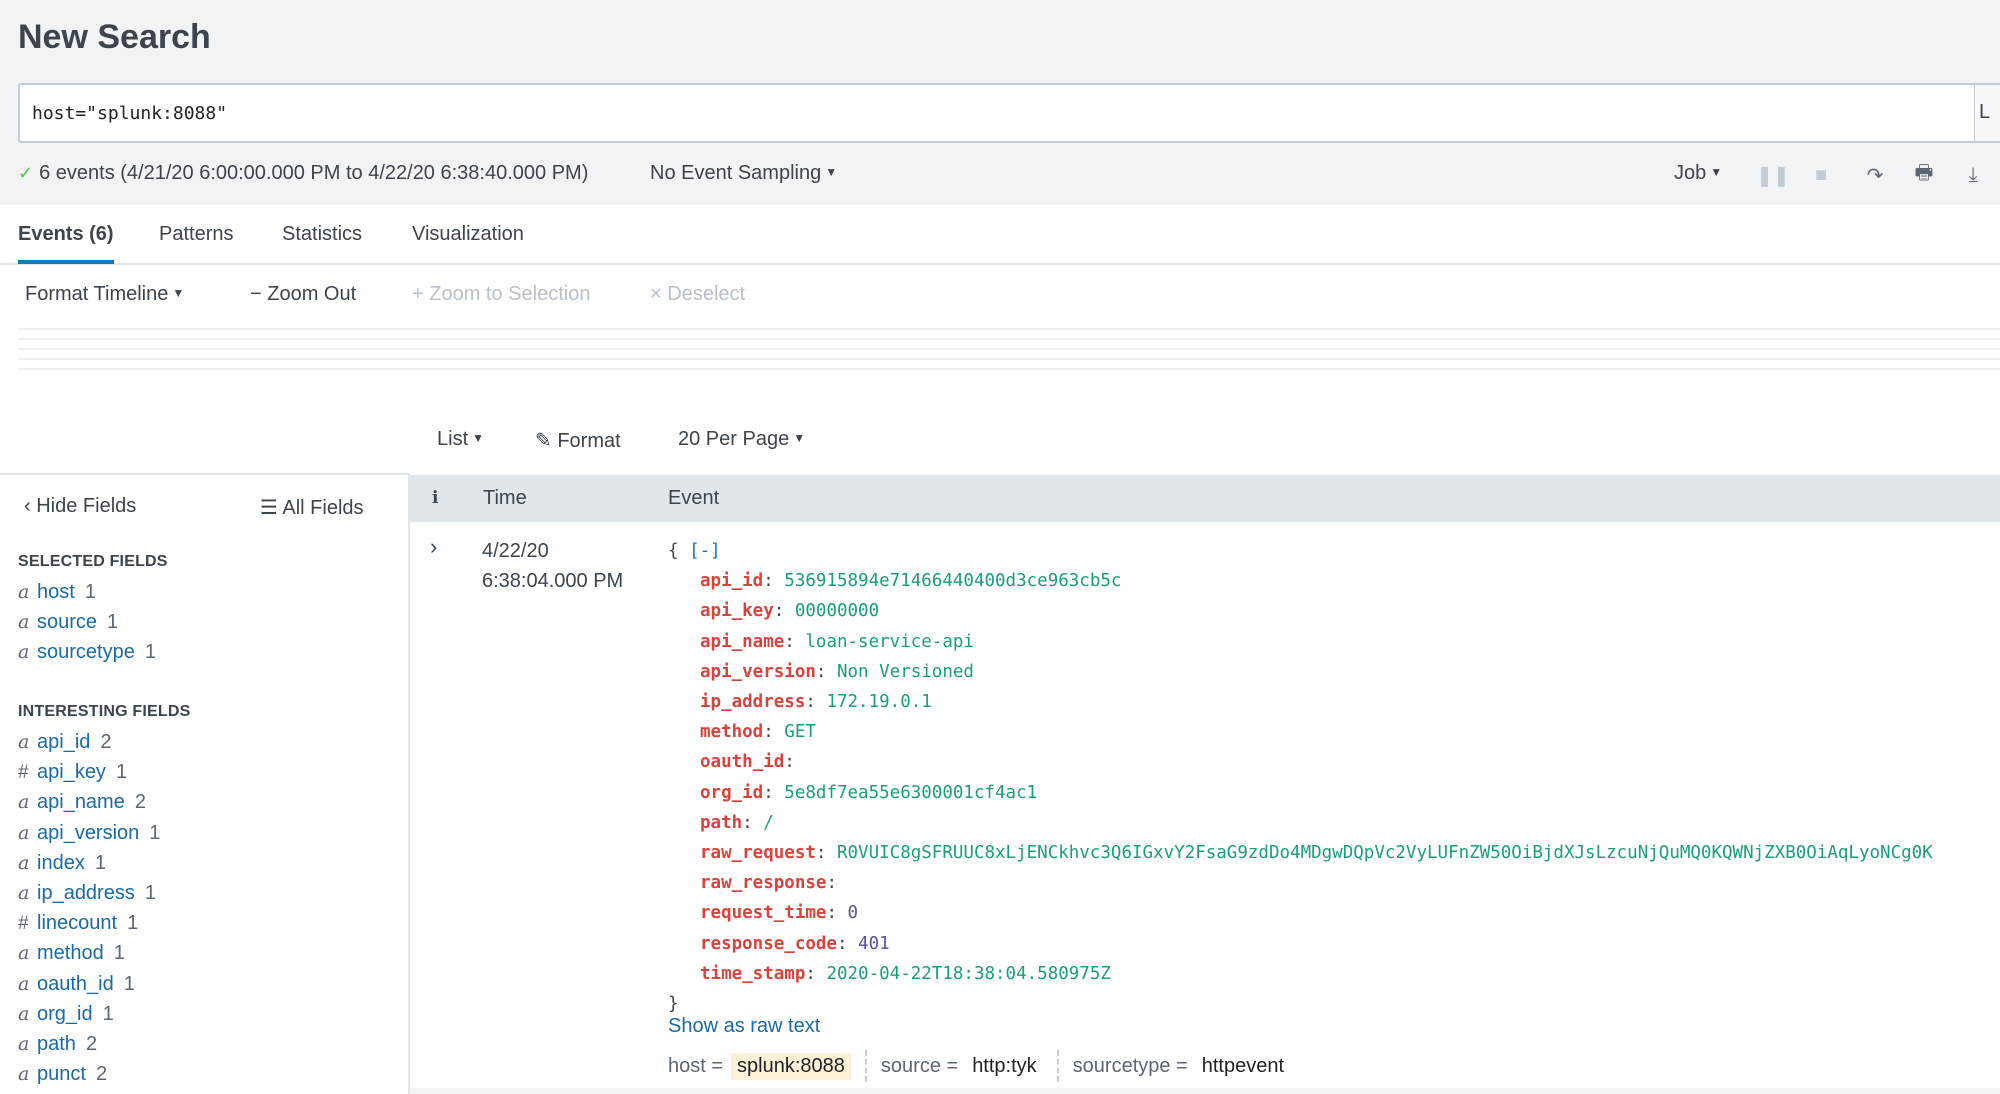 This screenshot has height=1094, width=2000. I want to click on field-item: a api_id 2, so click(65, 742).